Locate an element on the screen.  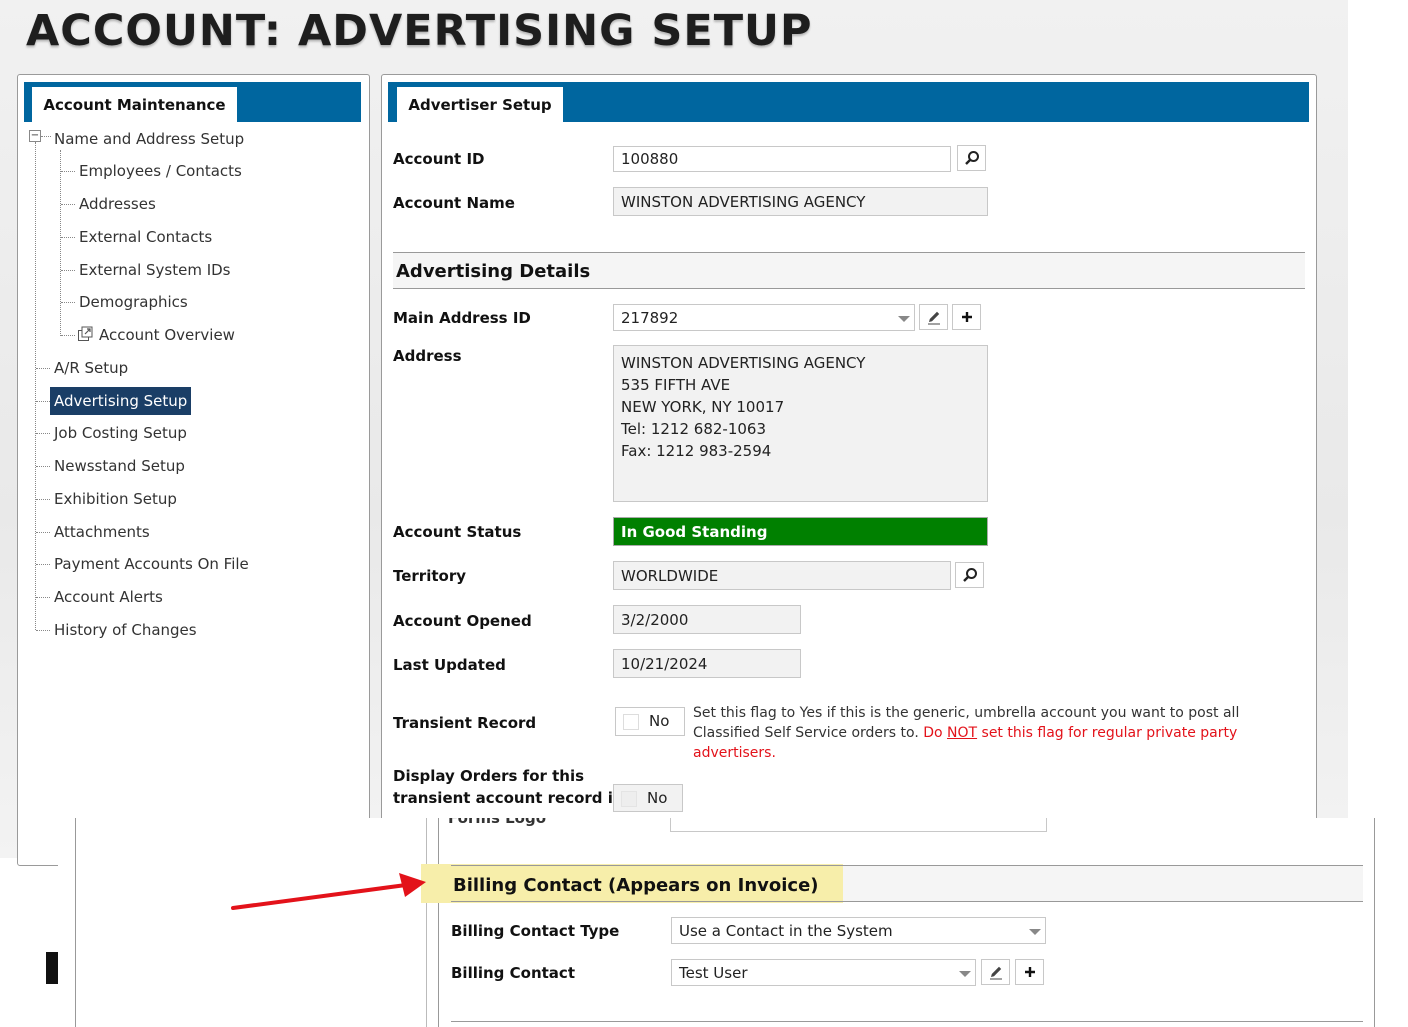
forms-logo-select is located at coordinates (858, 825).